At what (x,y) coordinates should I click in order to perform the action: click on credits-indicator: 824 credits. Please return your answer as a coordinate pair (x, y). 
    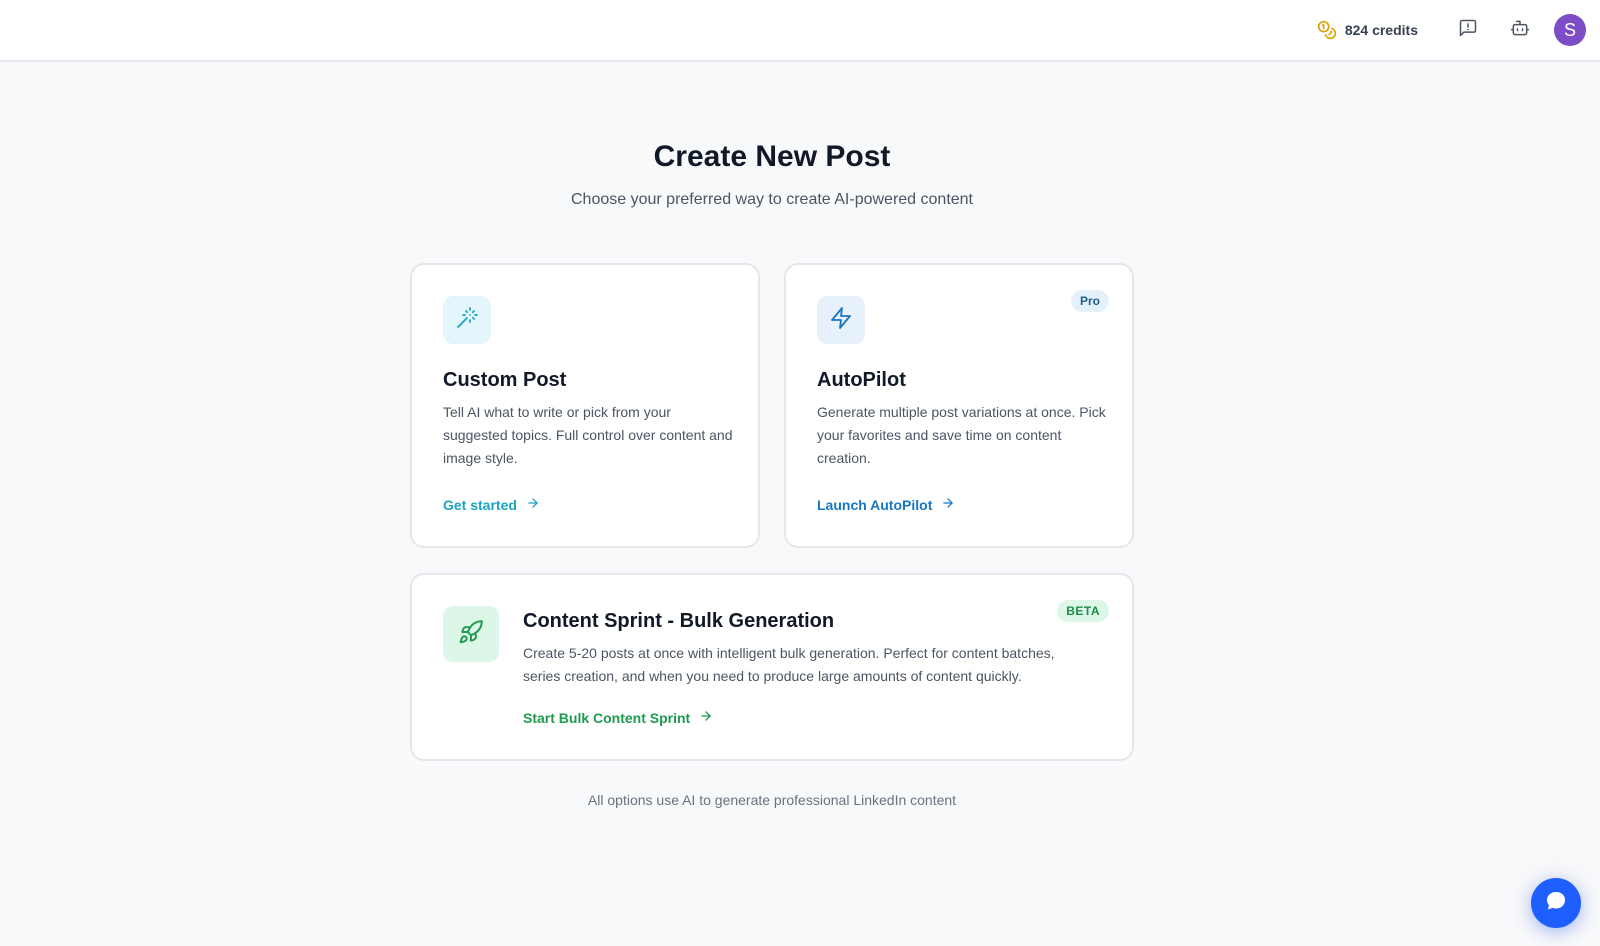
    Looking at the image, I should click on (1367, 30).